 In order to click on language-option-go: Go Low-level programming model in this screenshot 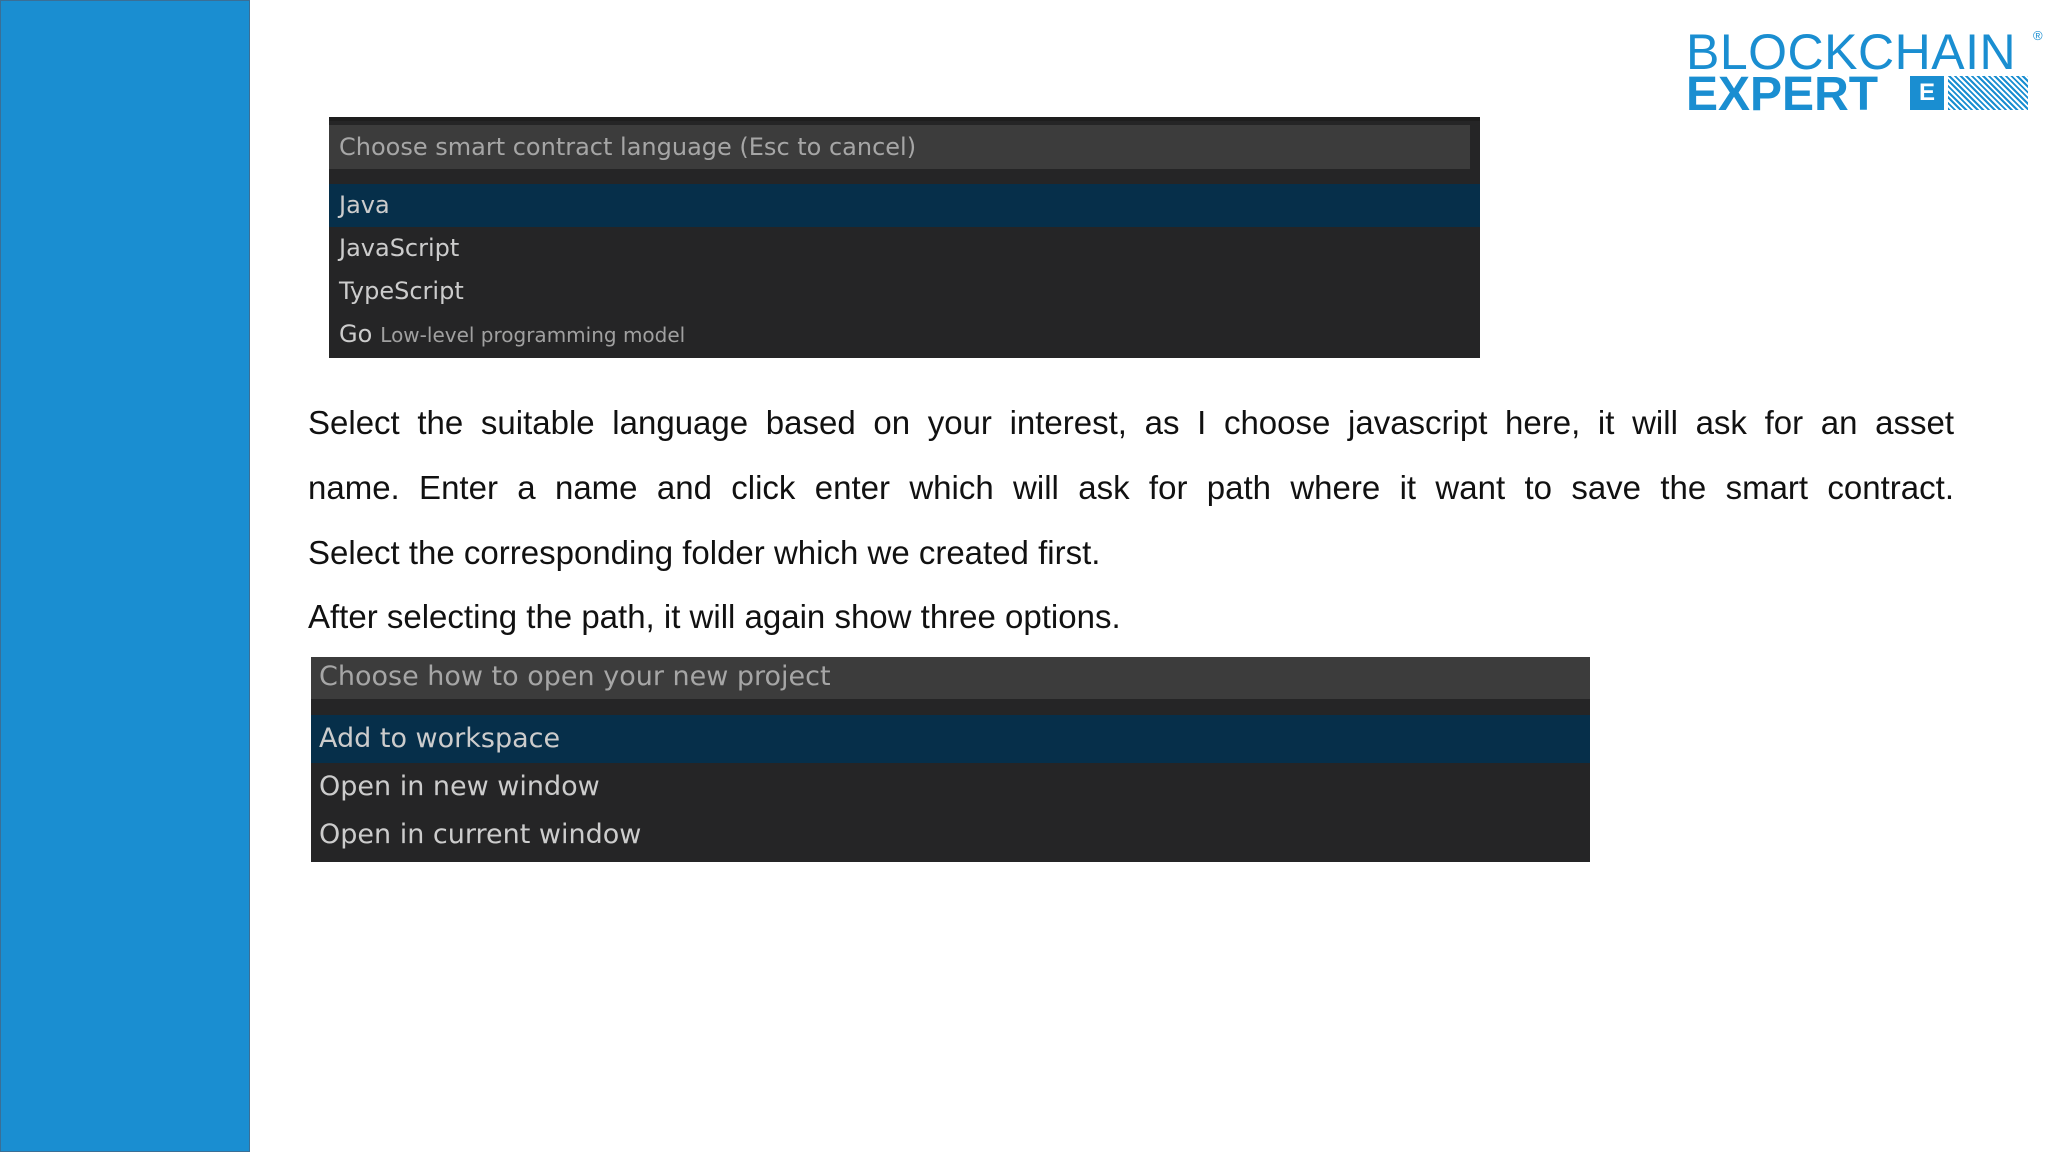, I will do `click(904, 334)`.